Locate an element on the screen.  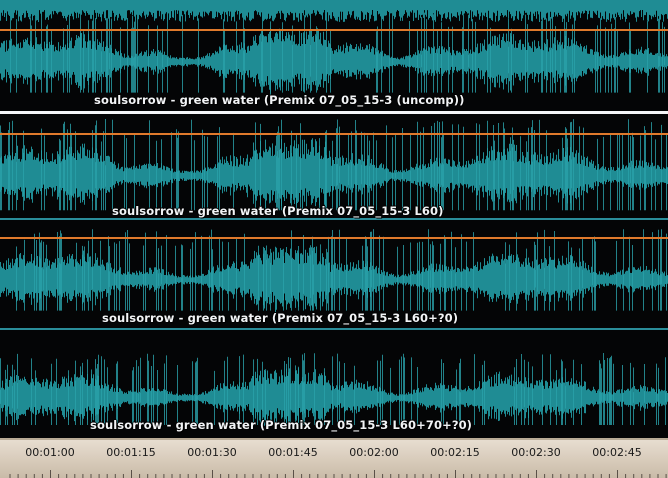
track-3-orange-level-line is located at coordinates (334, 238).